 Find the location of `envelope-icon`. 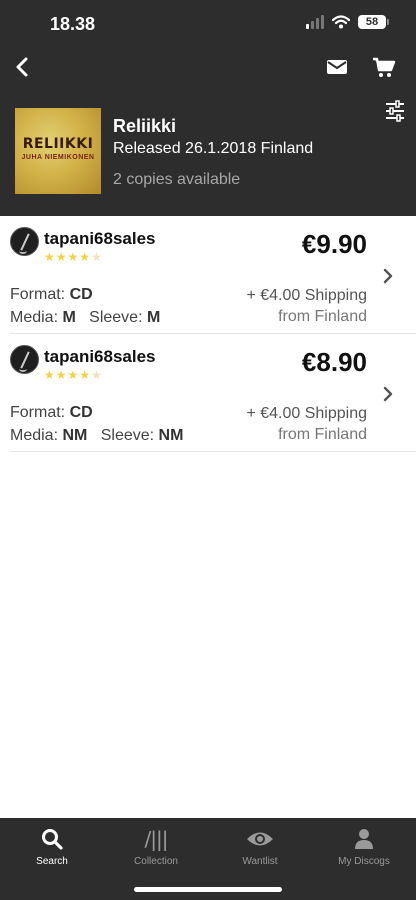

envelope-icon is located at coordinates (337, 67).